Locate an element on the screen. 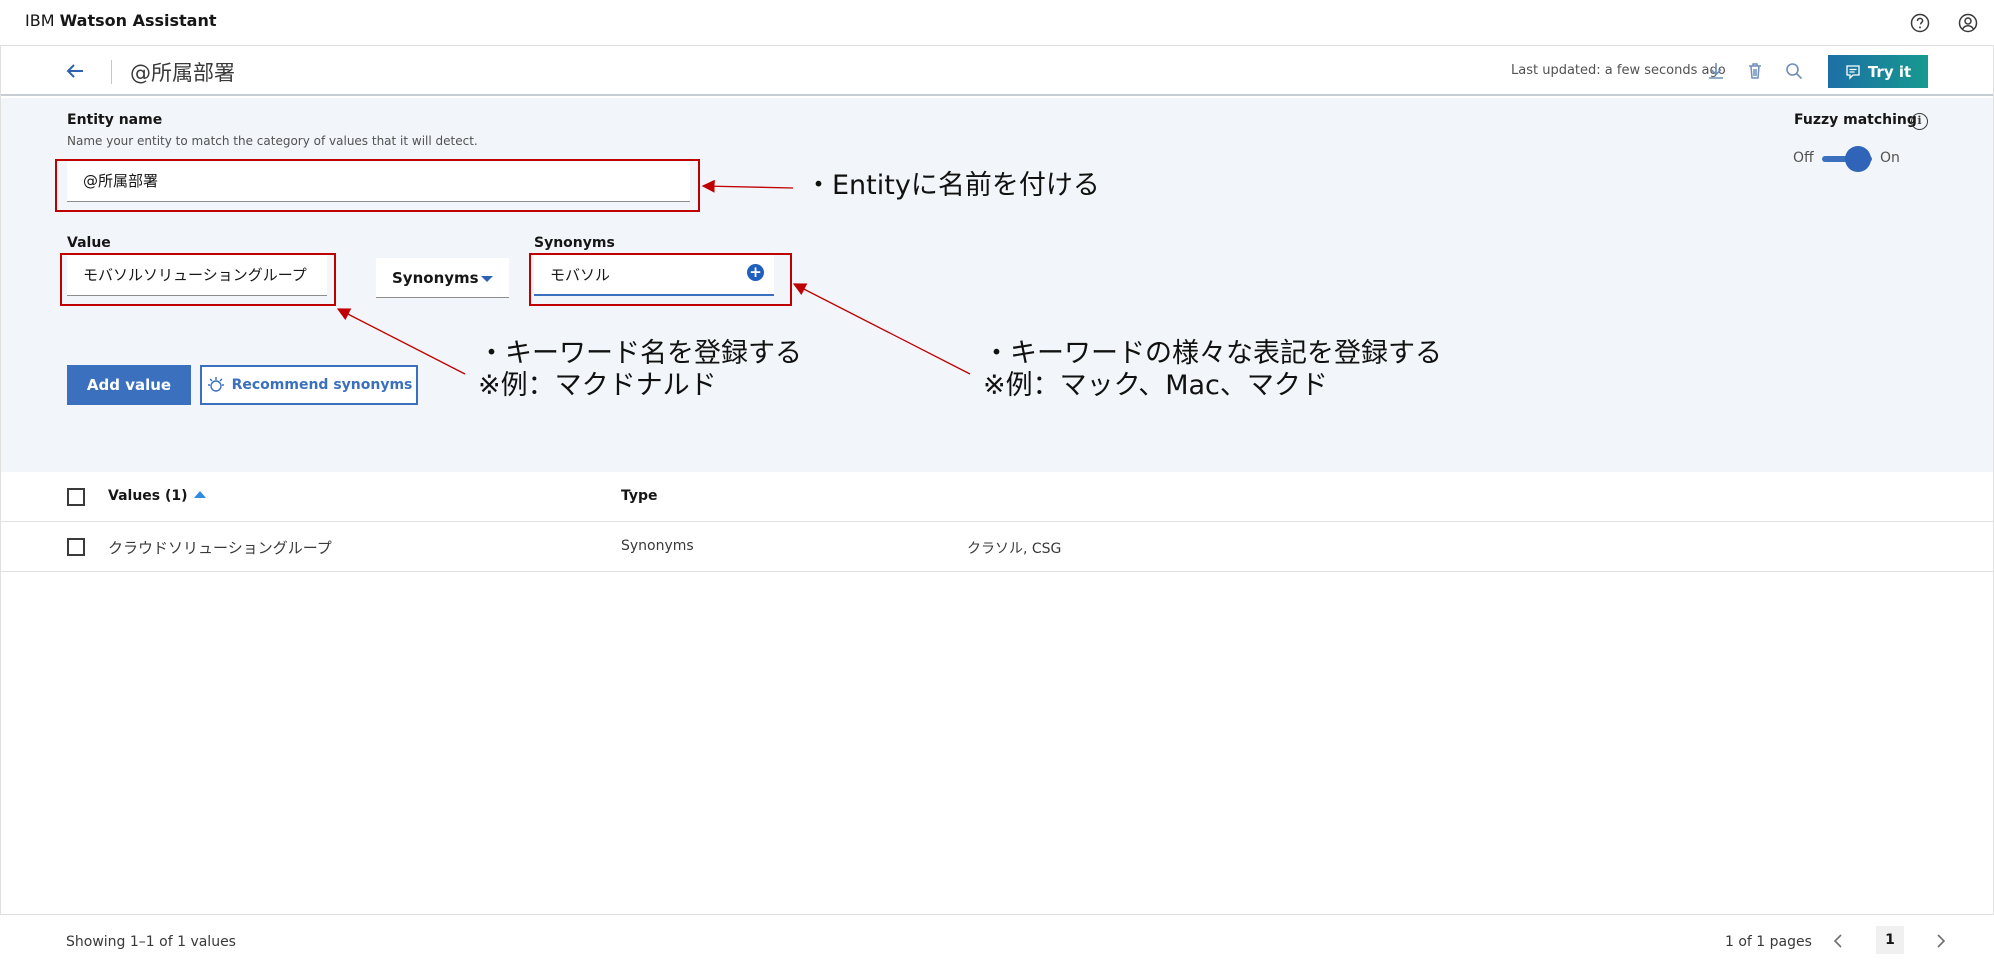  toggle-off-label: Off is located at coordinates (1803, 158).